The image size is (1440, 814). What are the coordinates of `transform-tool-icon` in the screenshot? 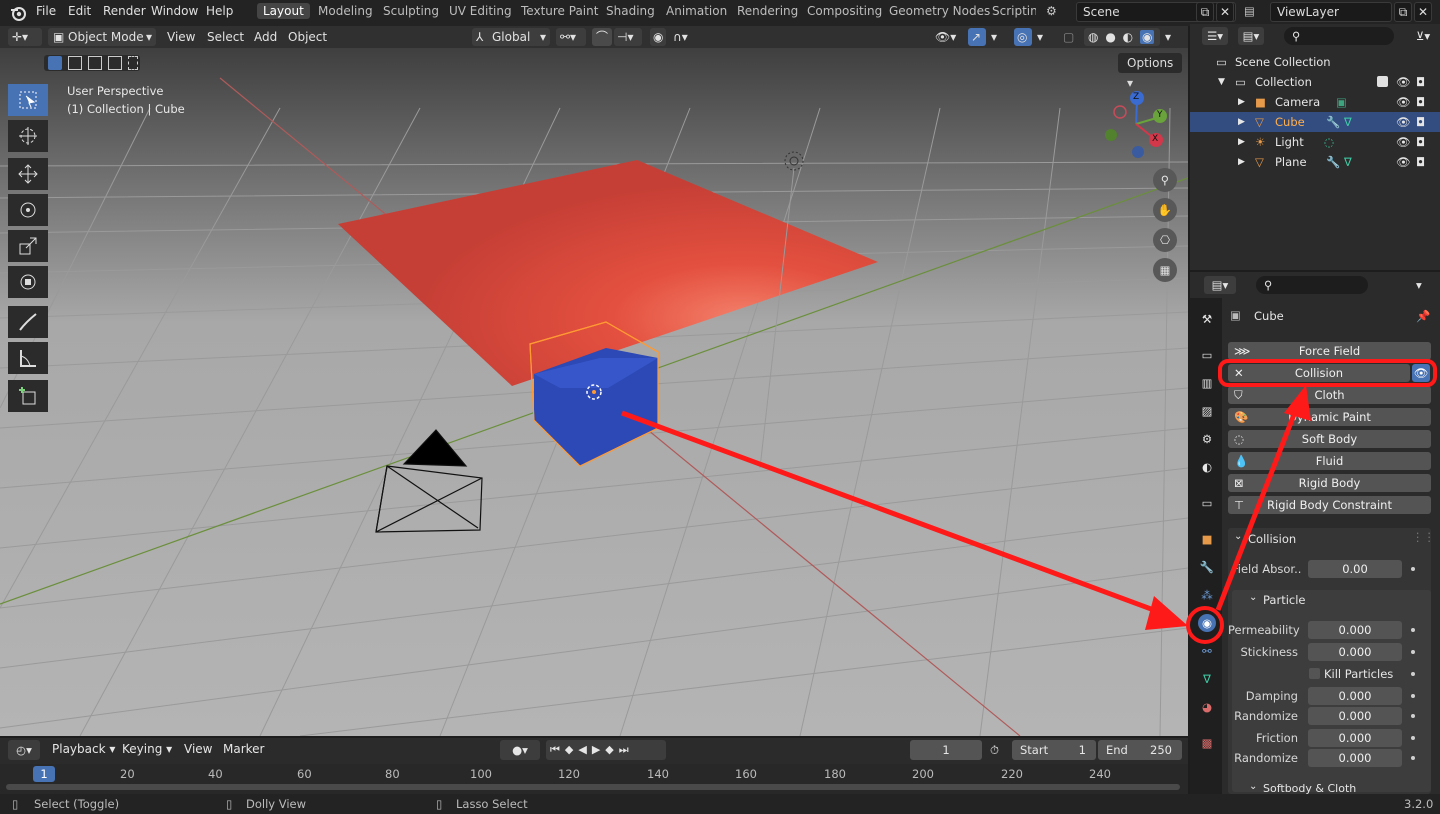 It's located at (28, 282).